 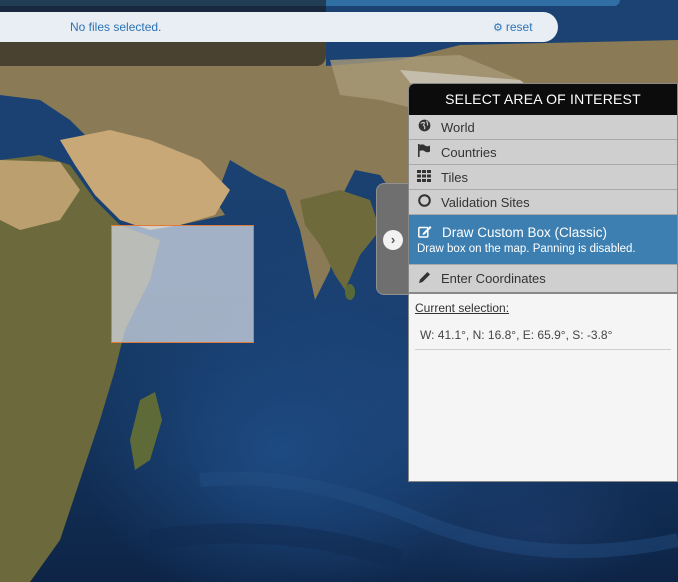 What do you see at coordinates (525, 232) in the screenshot?
I see `menu-item-label: Draw Custom Box (Classic)` at bounding box center [525, 232].